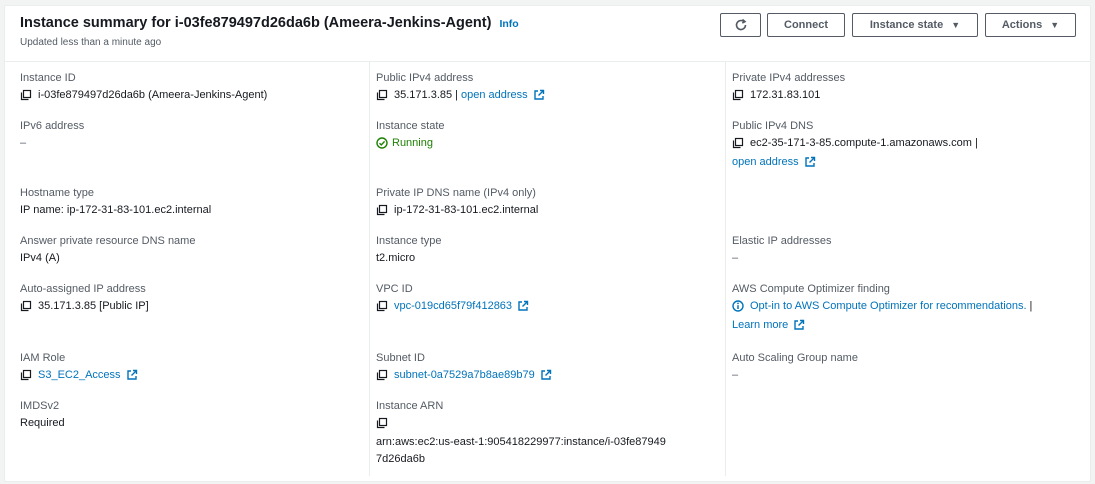 This screenshot has width=1095, height=484. What do you see at coordinates (79, 375) in the screenshot?
I see `iam-role-link: S3_EC2_Access` at bounding box center [79, 375].